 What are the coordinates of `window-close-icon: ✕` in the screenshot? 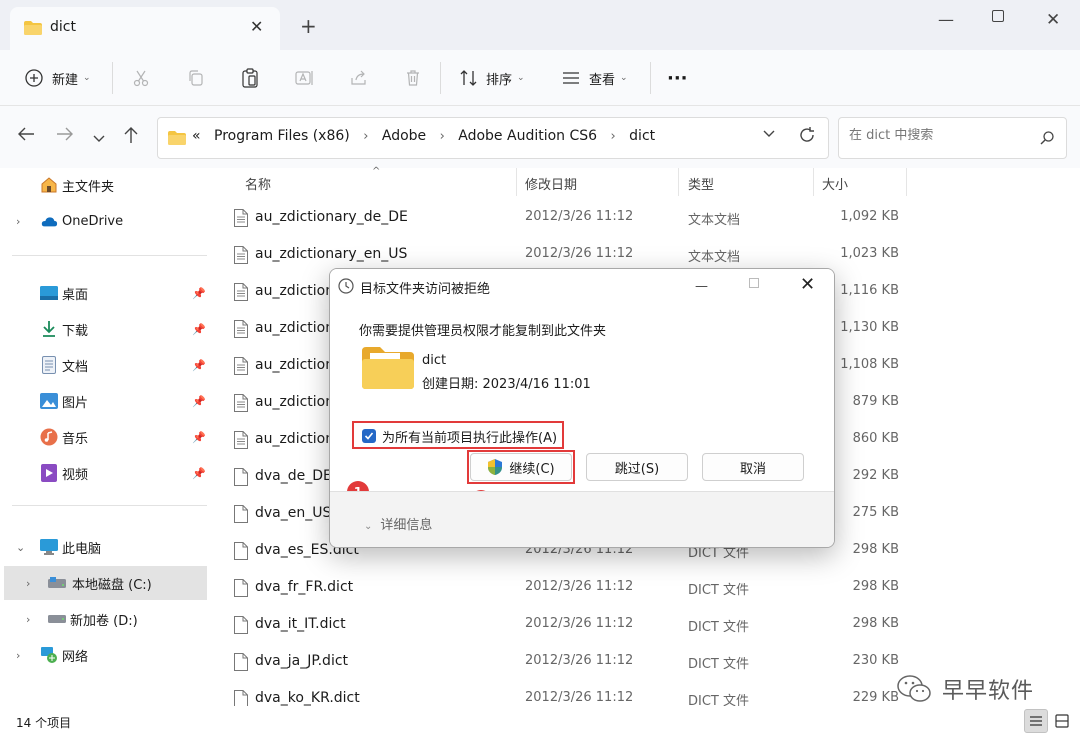 It's located at (1053, 20).